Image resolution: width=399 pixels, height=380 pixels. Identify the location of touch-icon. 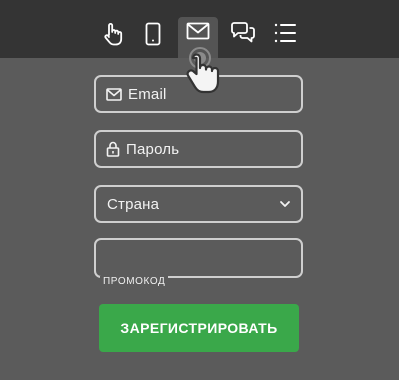
(113, 34).